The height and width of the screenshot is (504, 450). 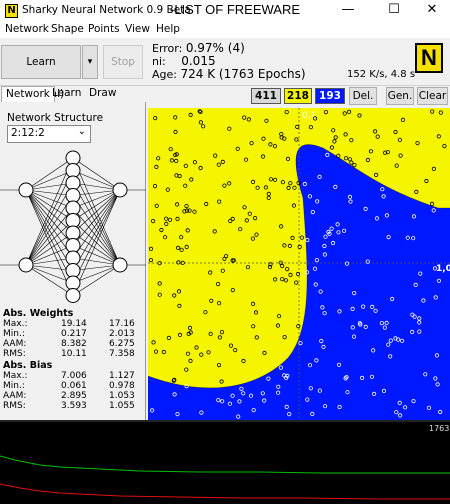 What do you see at coordinates (28, 94) in the screenshot?
I see `tab-network: Network` at bounding box center [28, 94].